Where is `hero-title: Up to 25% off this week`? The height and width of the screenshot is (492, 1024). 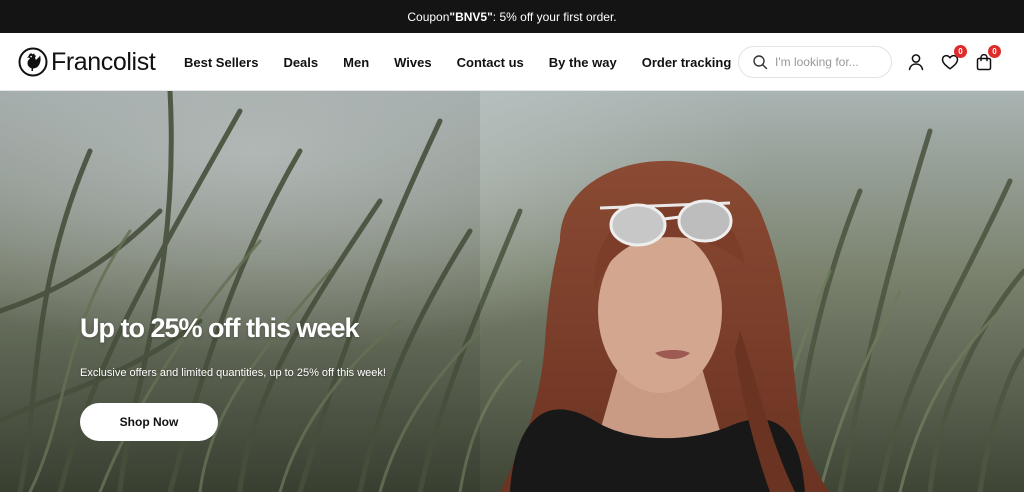
hero-title: Up to 25% off this week is located at coordinates (220, 328).